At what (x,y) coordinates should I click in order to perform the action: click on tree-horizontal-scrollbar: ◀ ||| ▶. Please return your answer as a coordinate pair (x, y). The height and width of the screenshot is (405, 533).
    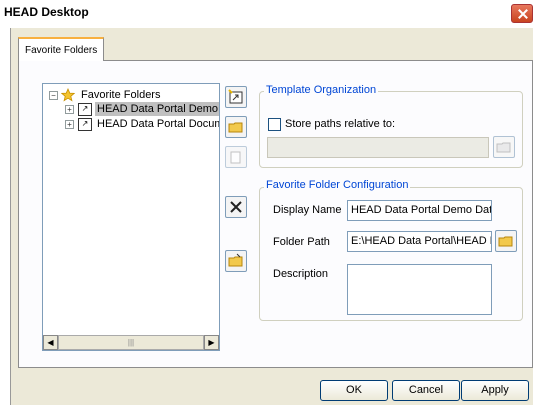
    Looking at the image, I should click on (131, 342).